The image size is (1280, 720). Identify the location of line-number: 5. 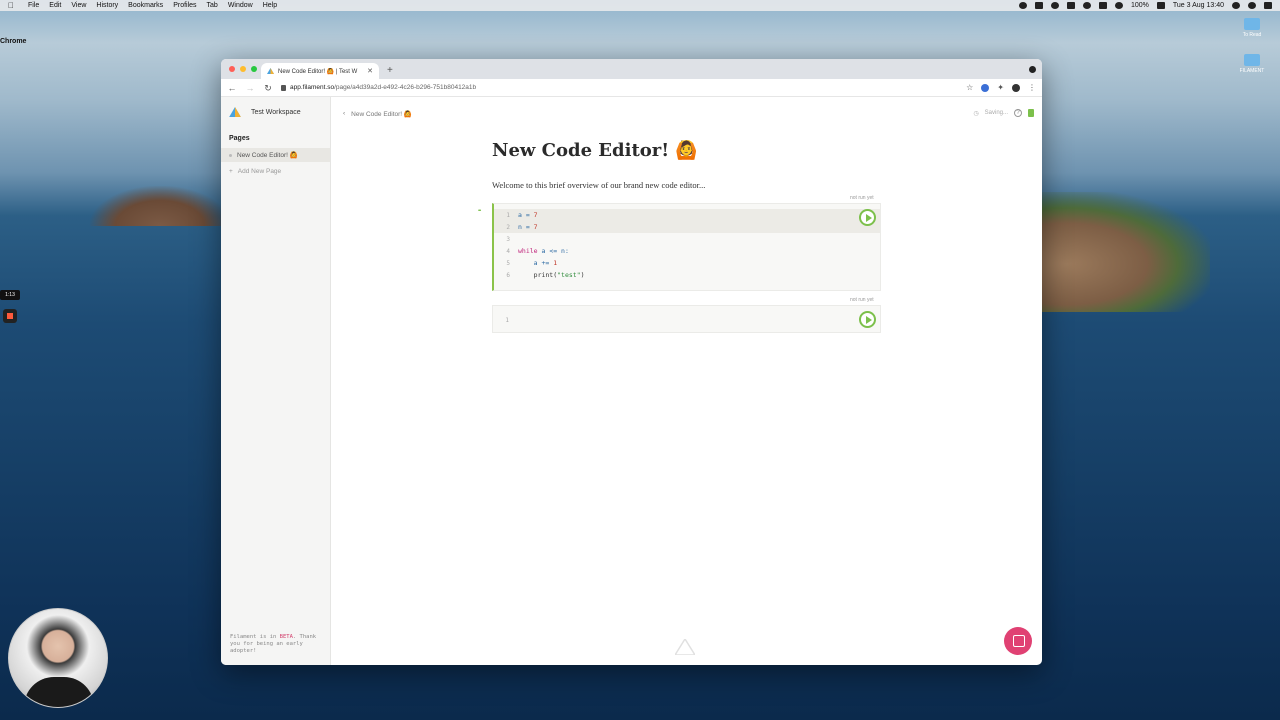
(508, 263).